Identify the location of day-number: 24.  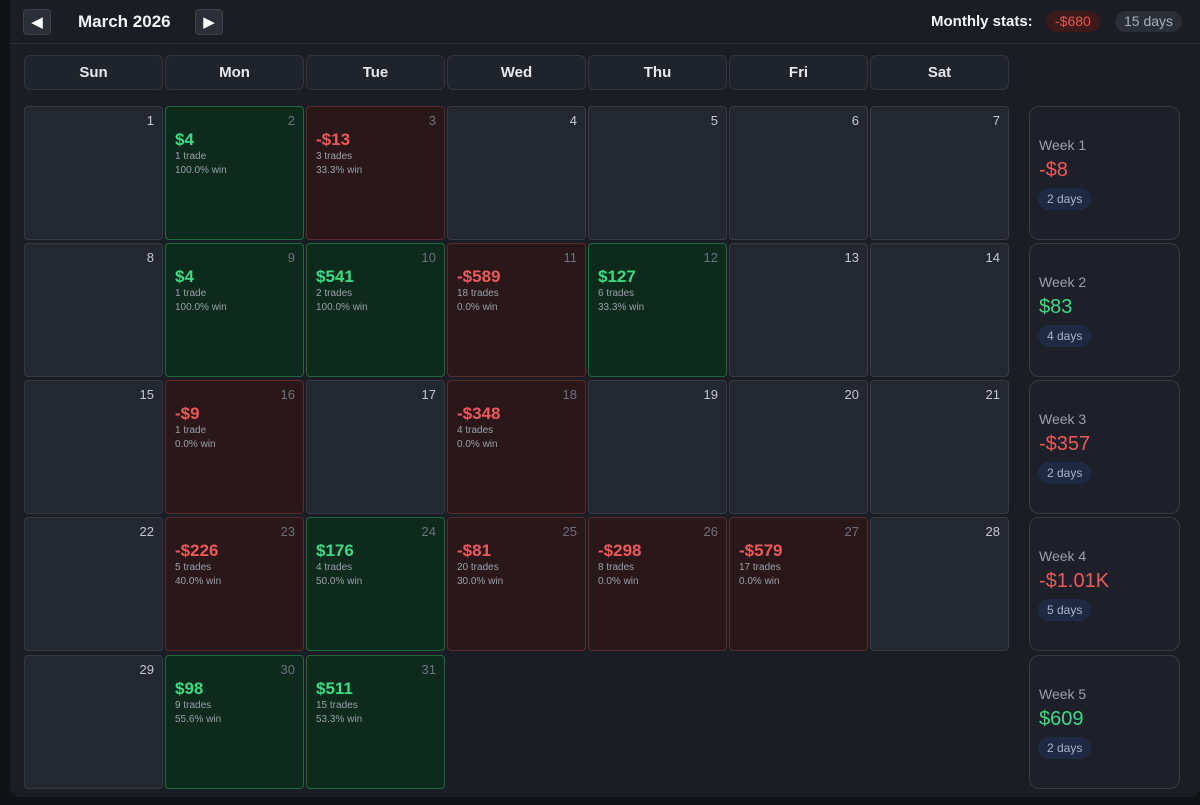
(428, 531).